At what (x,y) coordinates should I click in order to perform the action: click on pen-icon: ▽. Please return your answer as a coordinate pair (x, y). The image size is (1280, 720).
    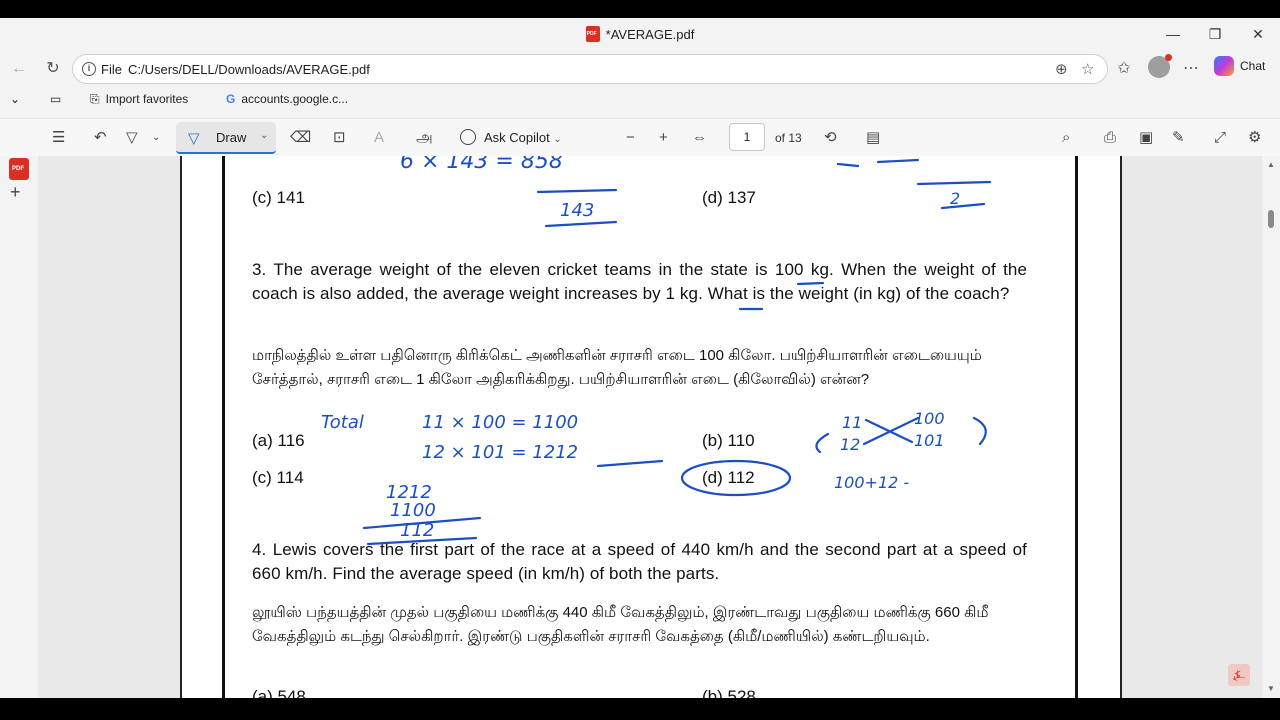
    Looking at the image, I should click on (194, 138).